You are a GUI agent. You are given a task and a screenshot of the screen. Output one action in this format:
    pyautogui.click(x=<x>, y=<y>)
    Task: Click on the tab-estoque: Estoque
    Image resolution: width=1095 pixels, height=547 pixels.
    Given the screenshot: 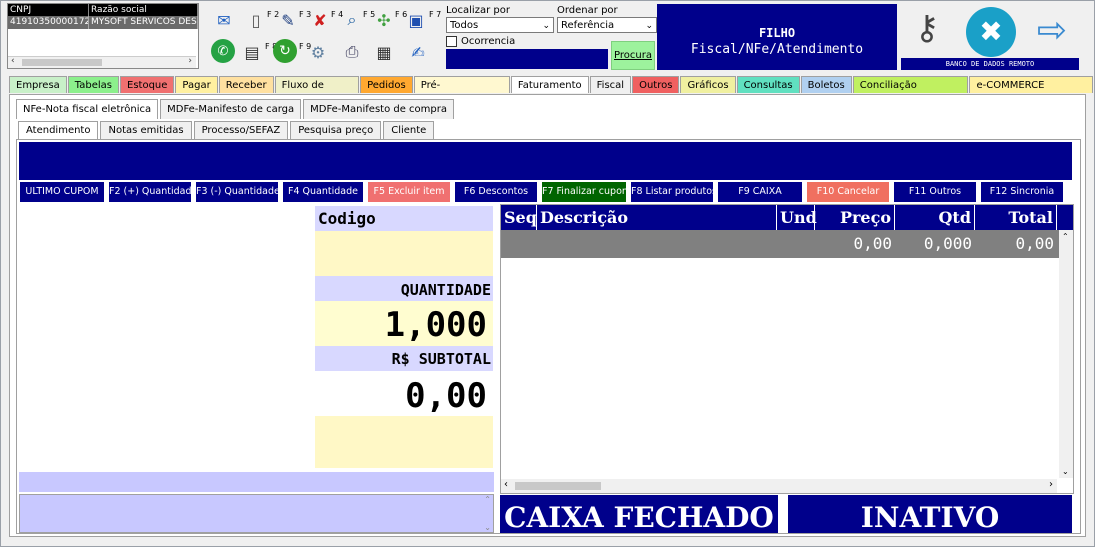 What is the action you would take?
    pyautogui.click(x=147, y=84)
    